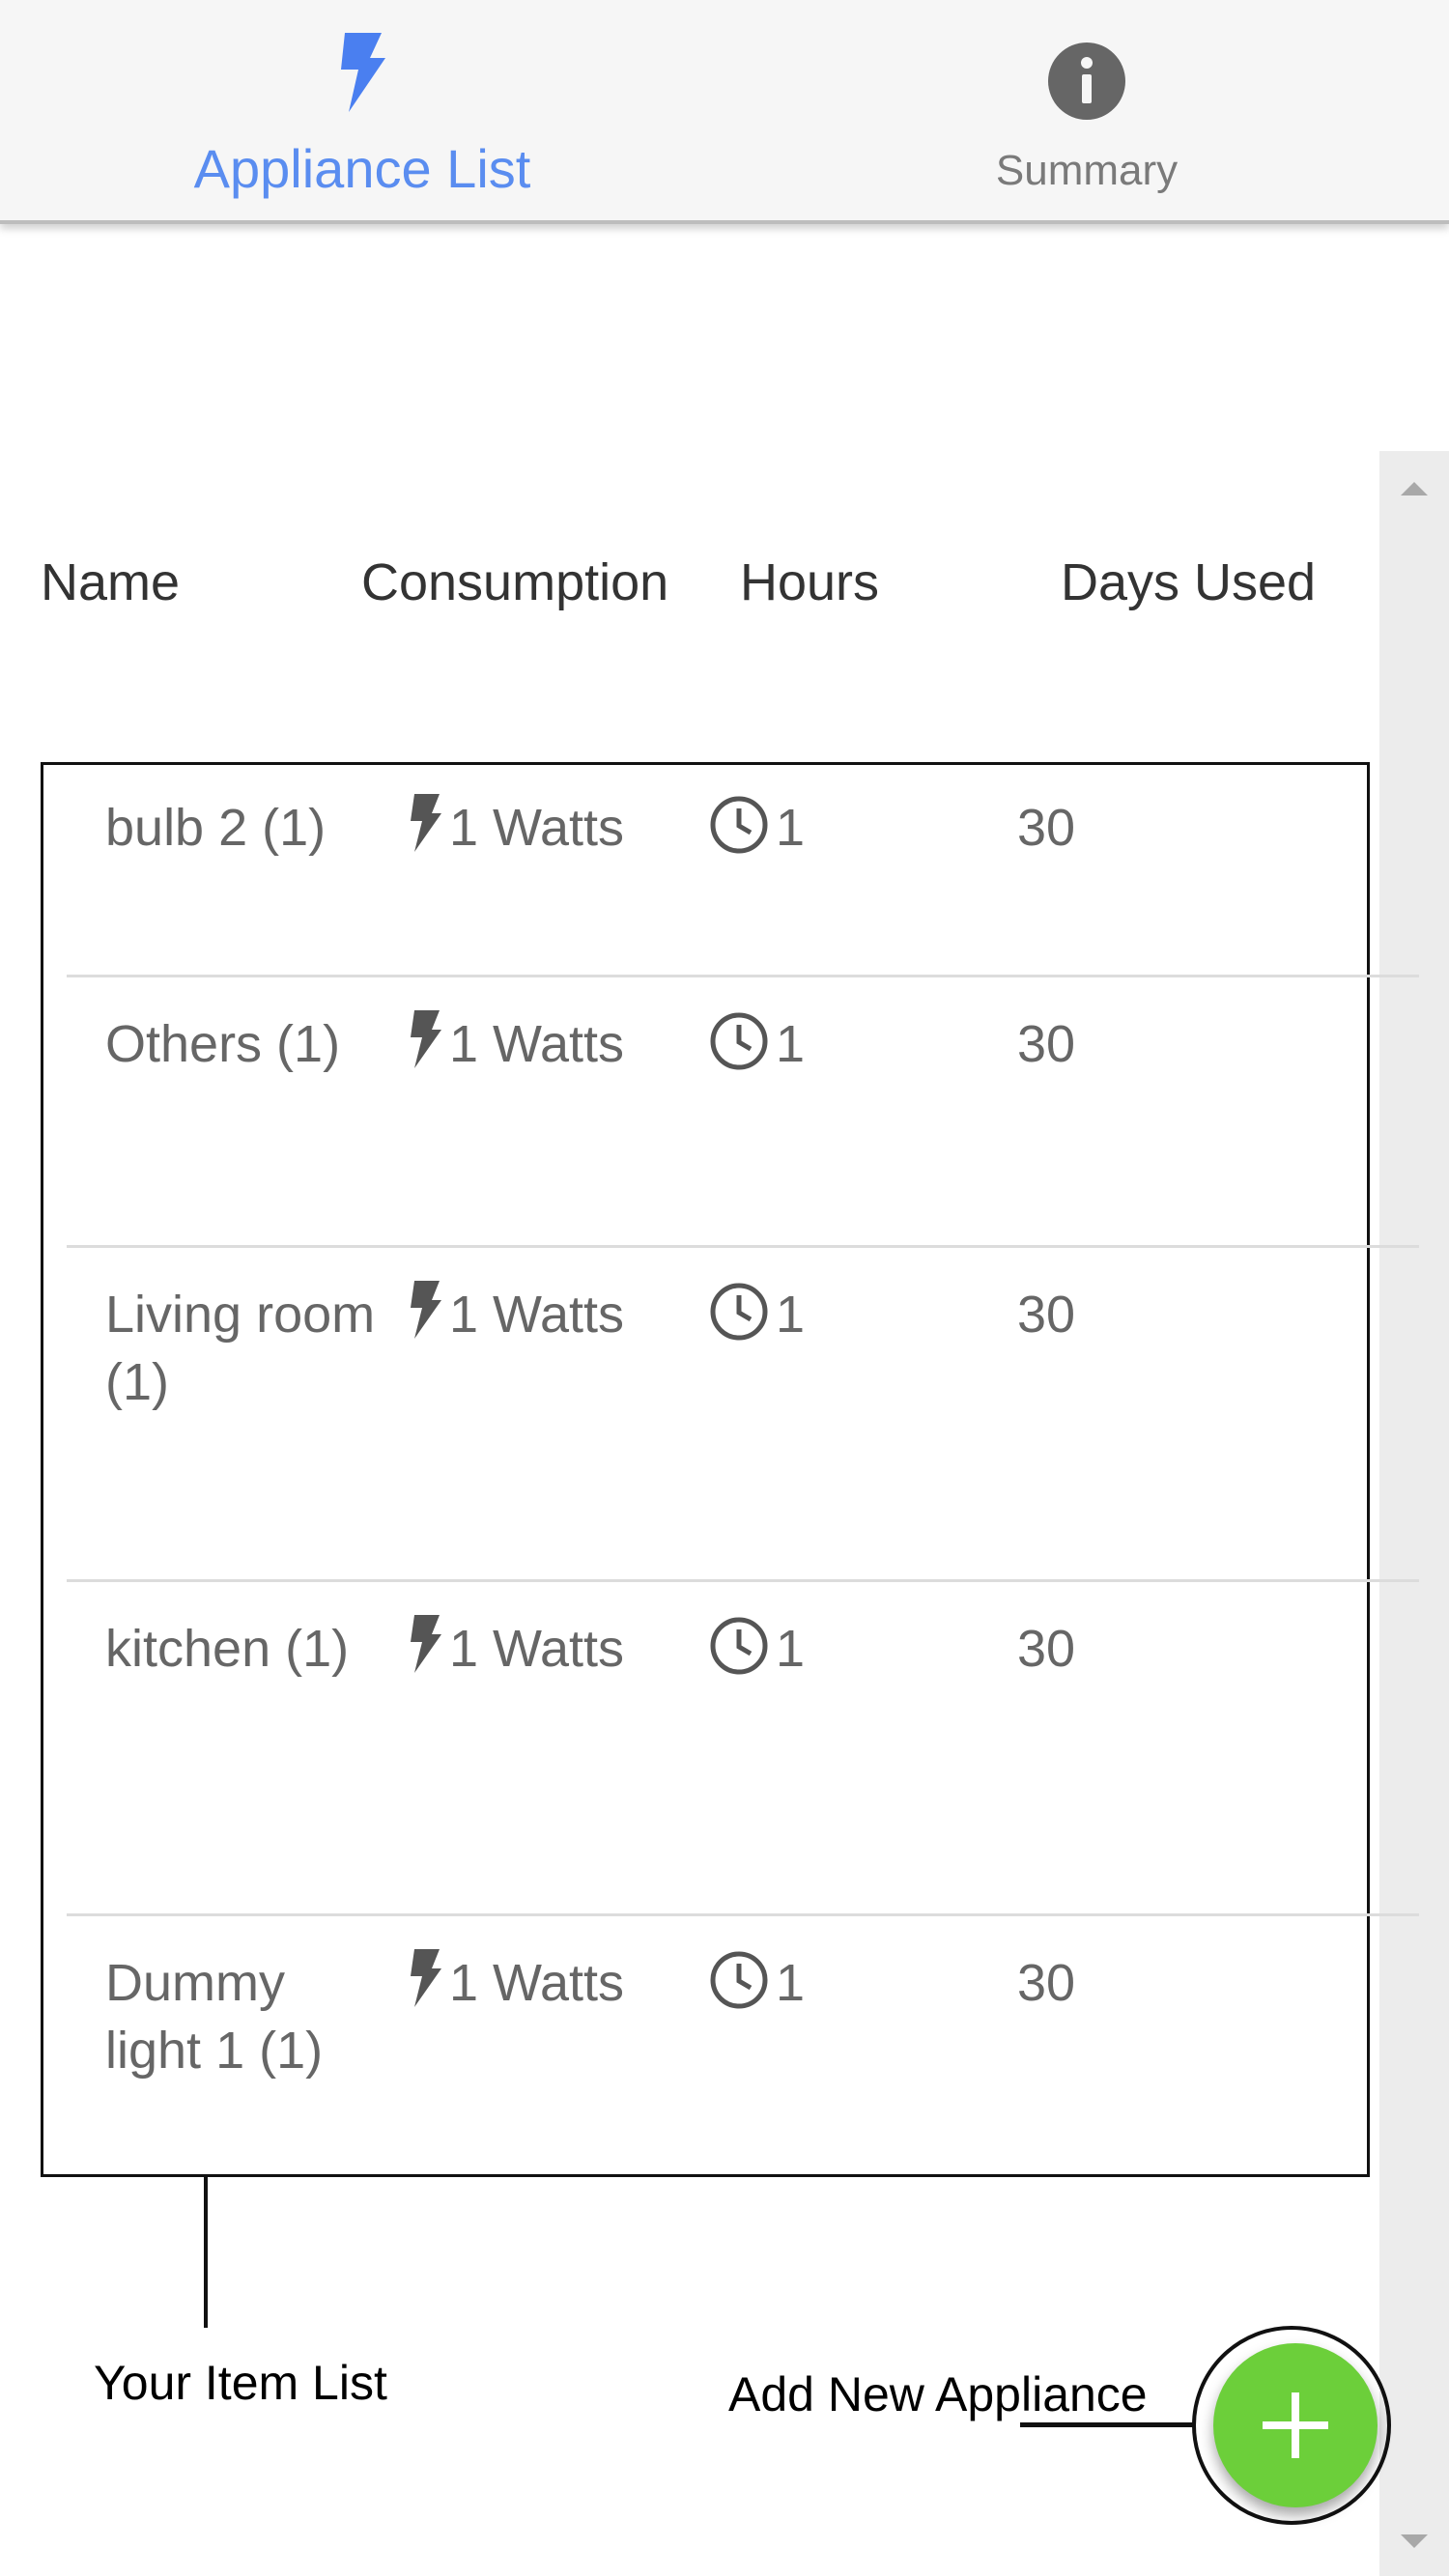 This screenshot has height=2576, width=1449. What do you see at coordinates (938, 2394) in the screenshot?
I see `add-appliance-callout-label: Add New Appliance` at bounding box center [938, 2394].